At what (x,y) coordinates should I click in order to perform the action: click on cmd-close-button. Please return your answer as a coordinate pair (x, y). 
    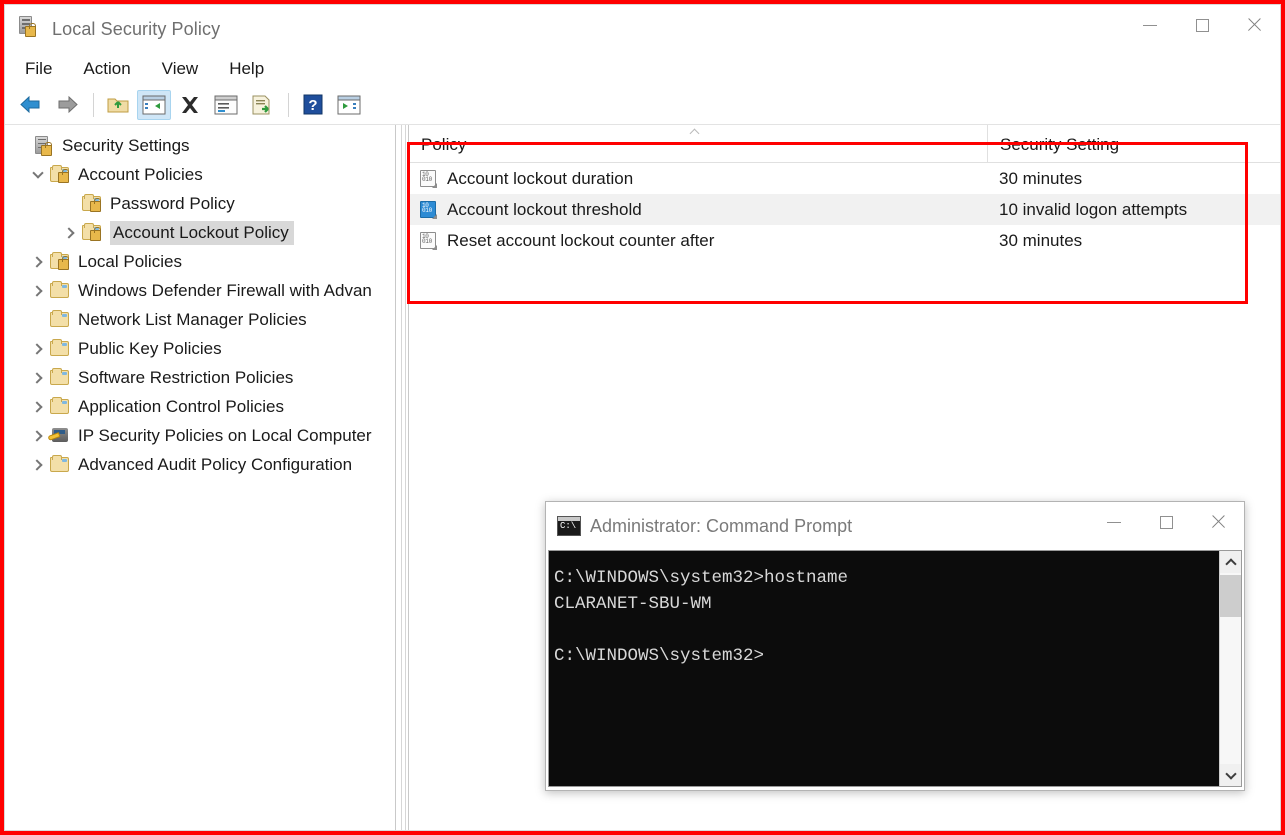
    Looking at the image, I should click on (1218, 522).